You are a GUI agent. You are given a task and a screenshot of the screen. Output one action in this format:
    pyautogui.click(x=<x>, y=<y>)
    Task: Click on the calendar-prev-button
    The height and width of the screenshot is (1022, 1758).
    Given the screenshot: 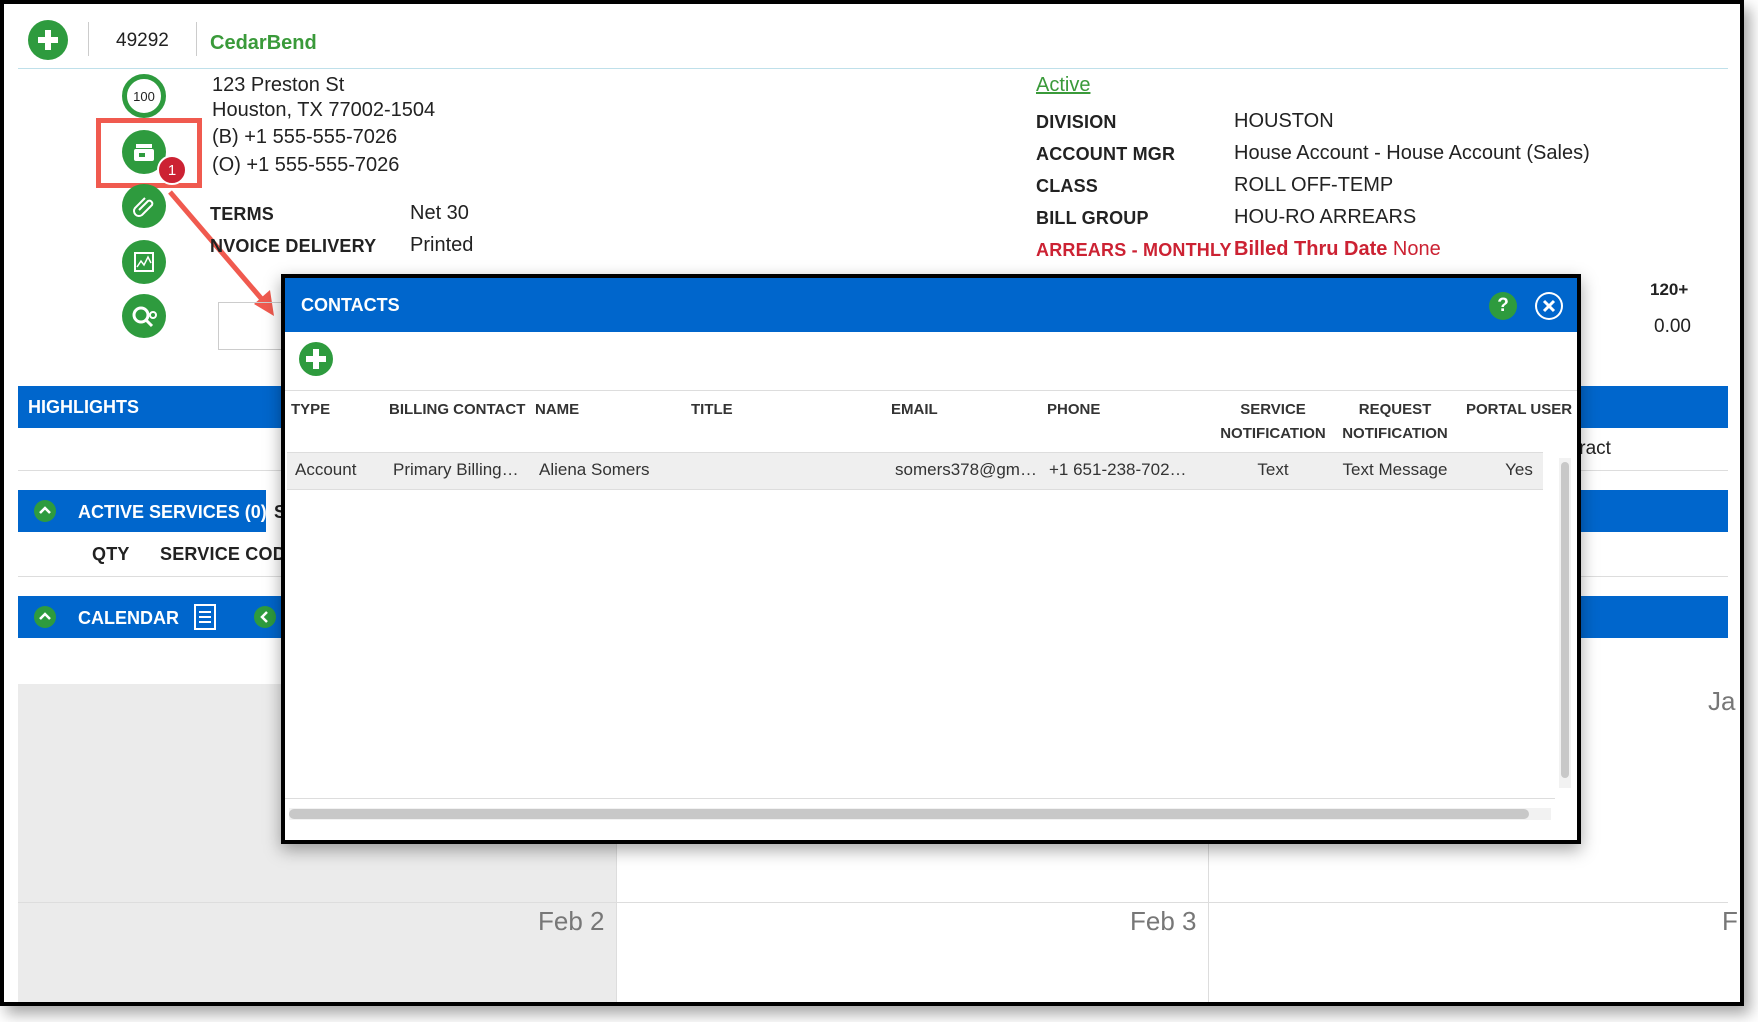 What is the action you would take?
    pyautogui.click(x=265, y=617)
    